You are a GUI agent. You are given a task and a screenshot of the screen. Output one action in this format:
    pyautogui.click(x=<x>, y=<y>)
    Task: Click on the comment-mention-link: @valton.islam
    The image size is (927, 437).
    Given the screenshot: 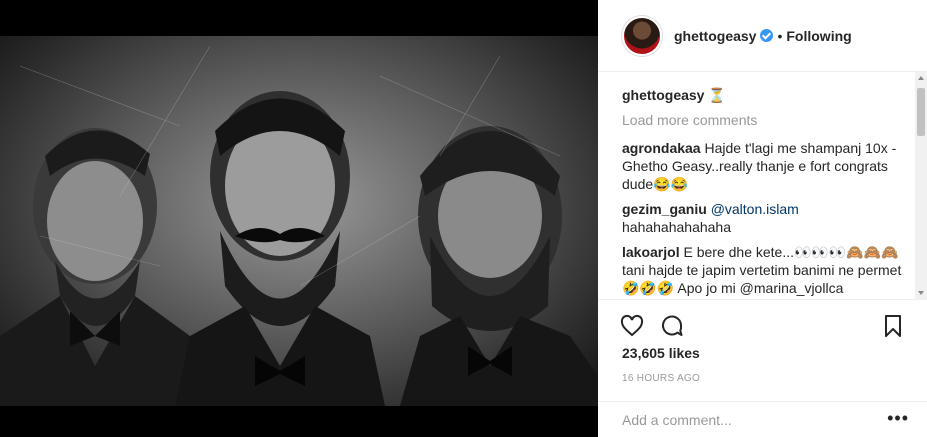 What is the action you would take?
    pyautogui.click(x=755, y=209)
    